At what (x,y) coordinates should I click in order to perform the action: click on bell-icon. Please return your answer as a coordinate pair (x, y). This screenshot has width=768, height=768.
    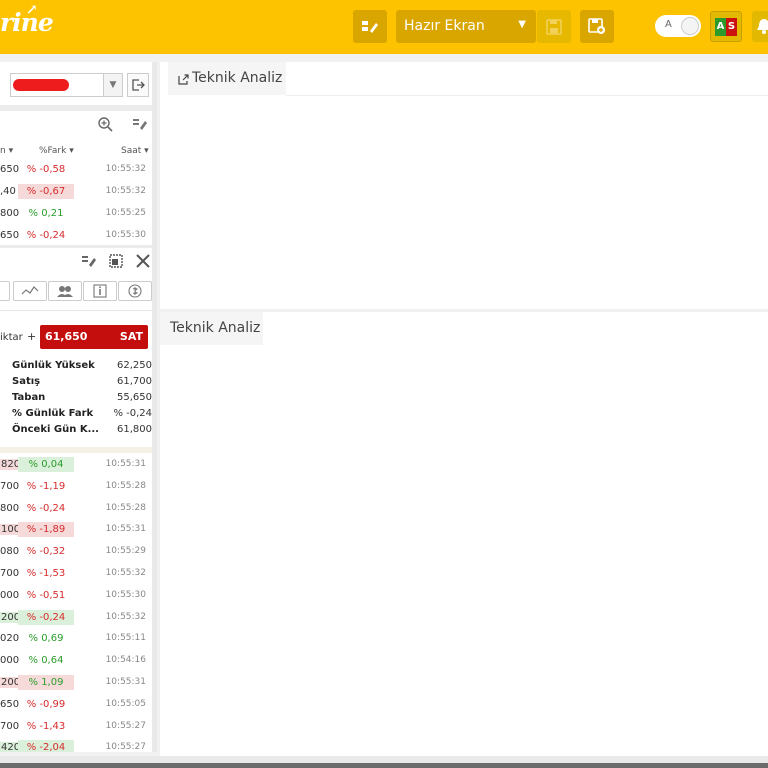
    Looking at the image, I should click on (762, 26).